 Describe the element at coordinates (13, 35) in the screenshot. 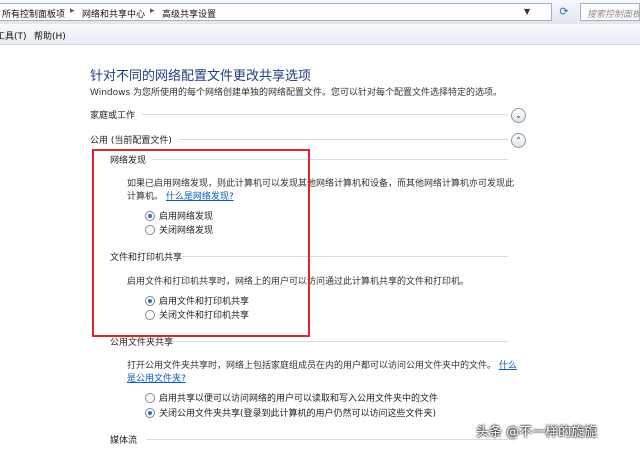

I see `menu-tools: 工具(T)` at that location.